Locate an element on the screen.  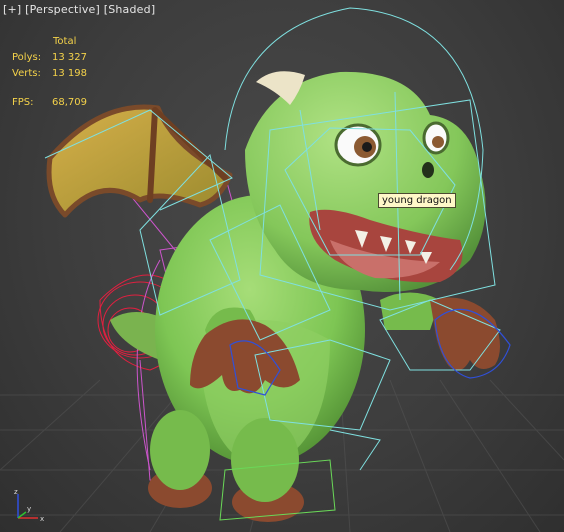
statistics-overlay: Total Polys: 13 327 Verts: 13 198 is located at coordinates (49, 58).